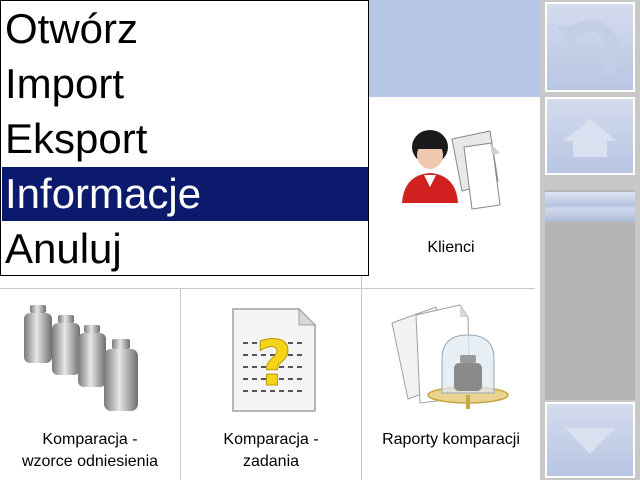 This screenshot has height=480, width=640. I want to click on weights-icon, so click(81, 358).